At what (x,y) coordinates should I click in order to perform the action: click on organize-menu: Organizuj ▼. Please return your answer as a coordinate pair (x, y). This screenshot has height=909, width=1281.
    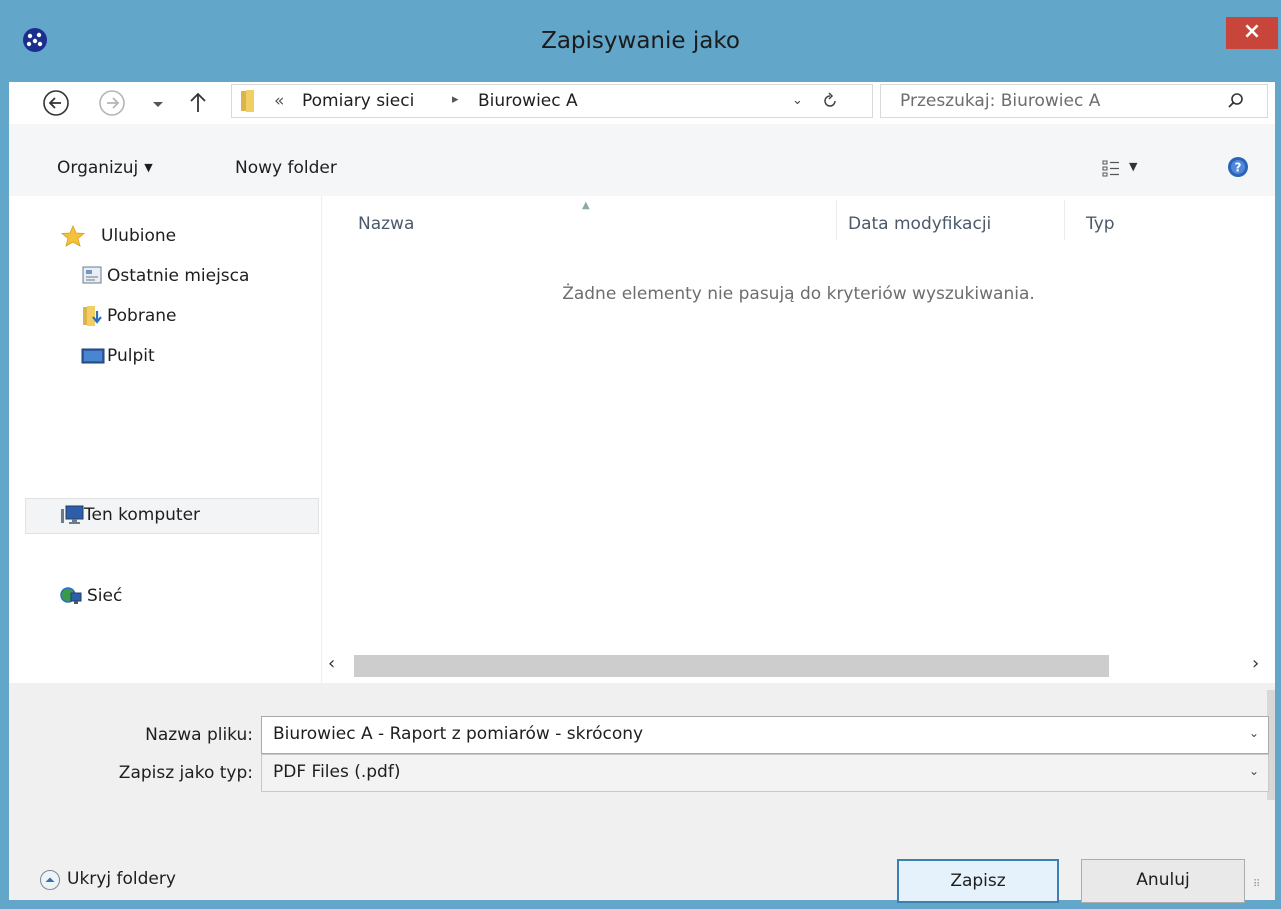
    Looking at the image, I should click on (105, 168).